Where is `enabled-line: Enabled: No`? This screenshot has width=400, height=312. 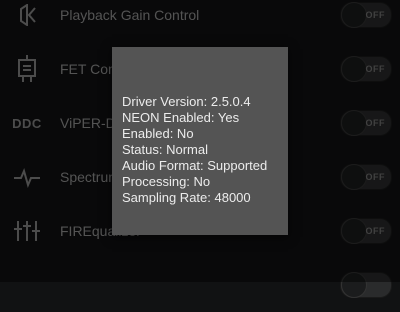
enabled-line: Enabled: No is located at coordinates (158, 133).